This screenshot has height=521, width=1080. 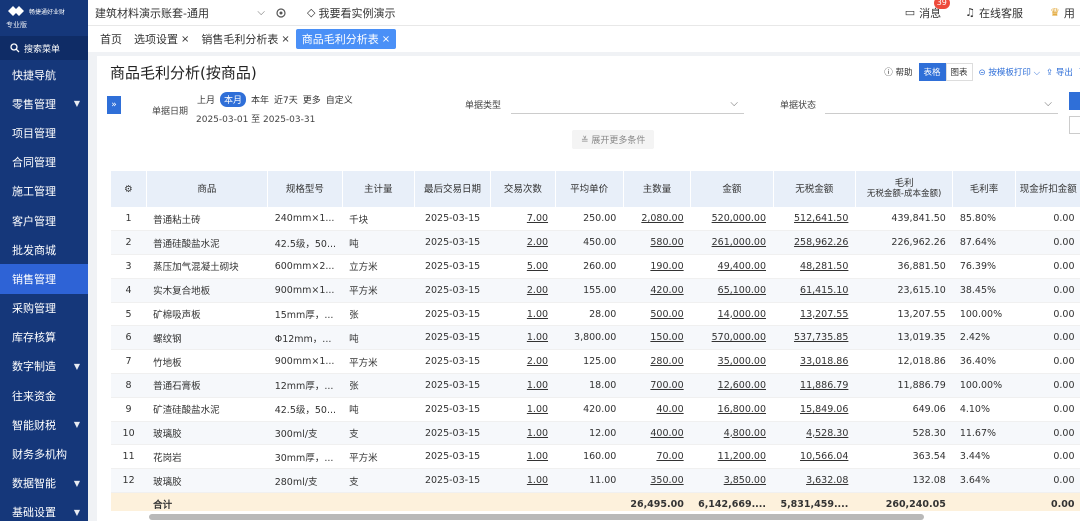 I want to click on column-header: 商品, so click(x=207, y=189).